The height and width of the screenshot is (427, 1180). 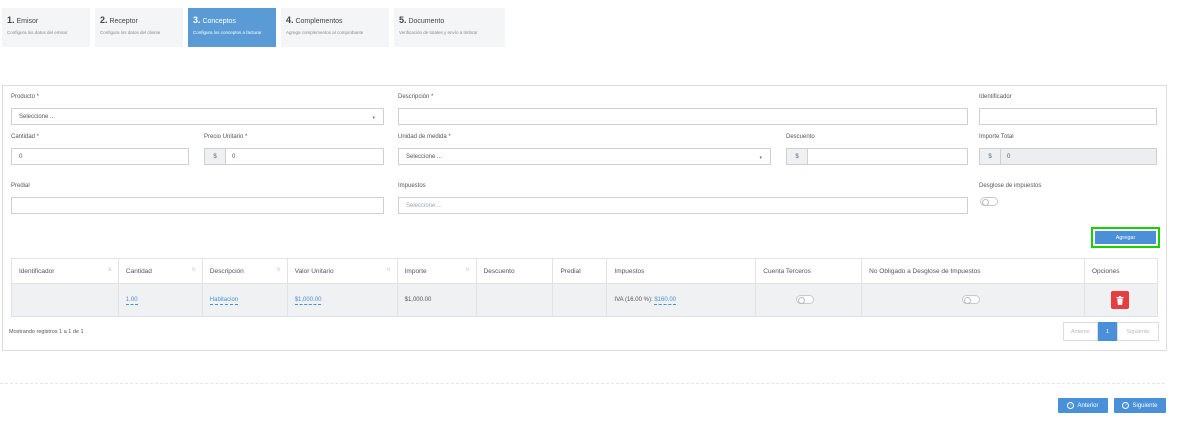 I want to click on col-cuenta-terceros: Cuenta Terceros, so click(x=809, y=271).